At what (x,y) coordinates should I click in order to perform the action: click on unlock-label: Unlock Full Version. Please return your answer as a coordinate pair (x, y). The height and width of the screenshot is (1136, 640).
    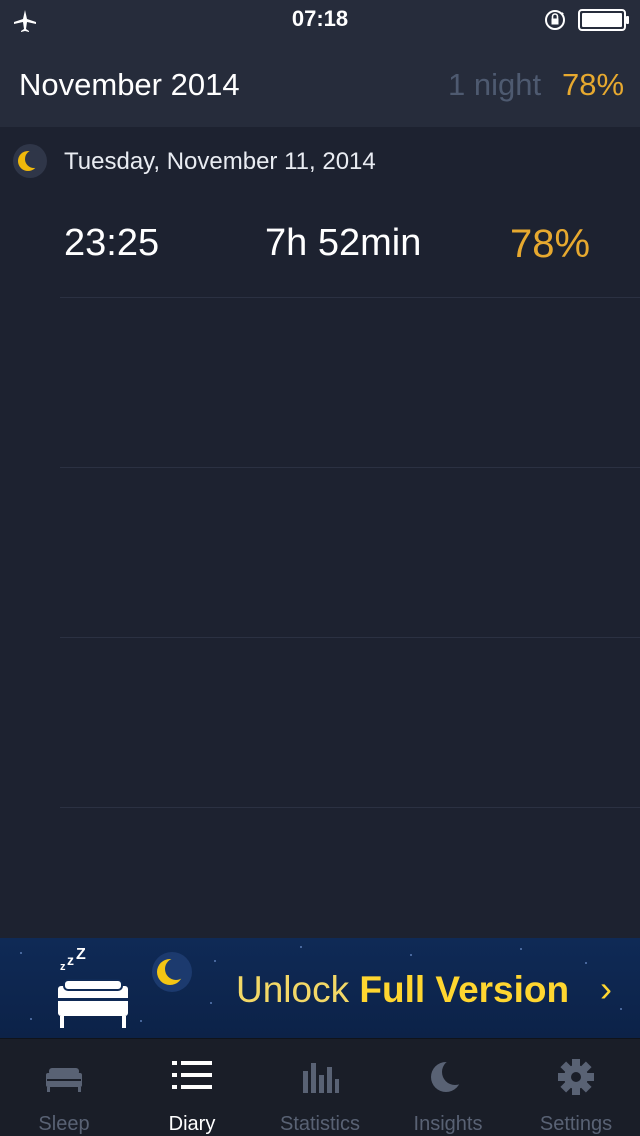
    Looking at the image, I should click on (402, 990).